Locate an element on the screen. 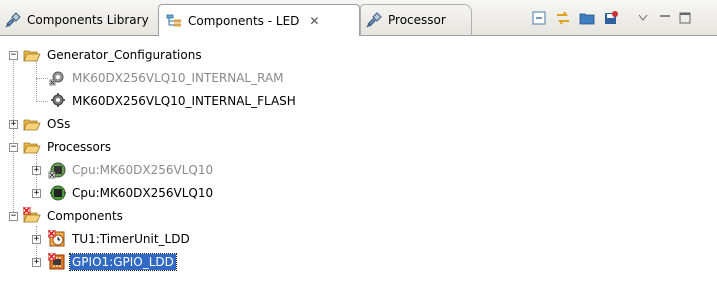  tree-node-label: TU1:TimerUnit_LDD is located at coordinates (131, 239).